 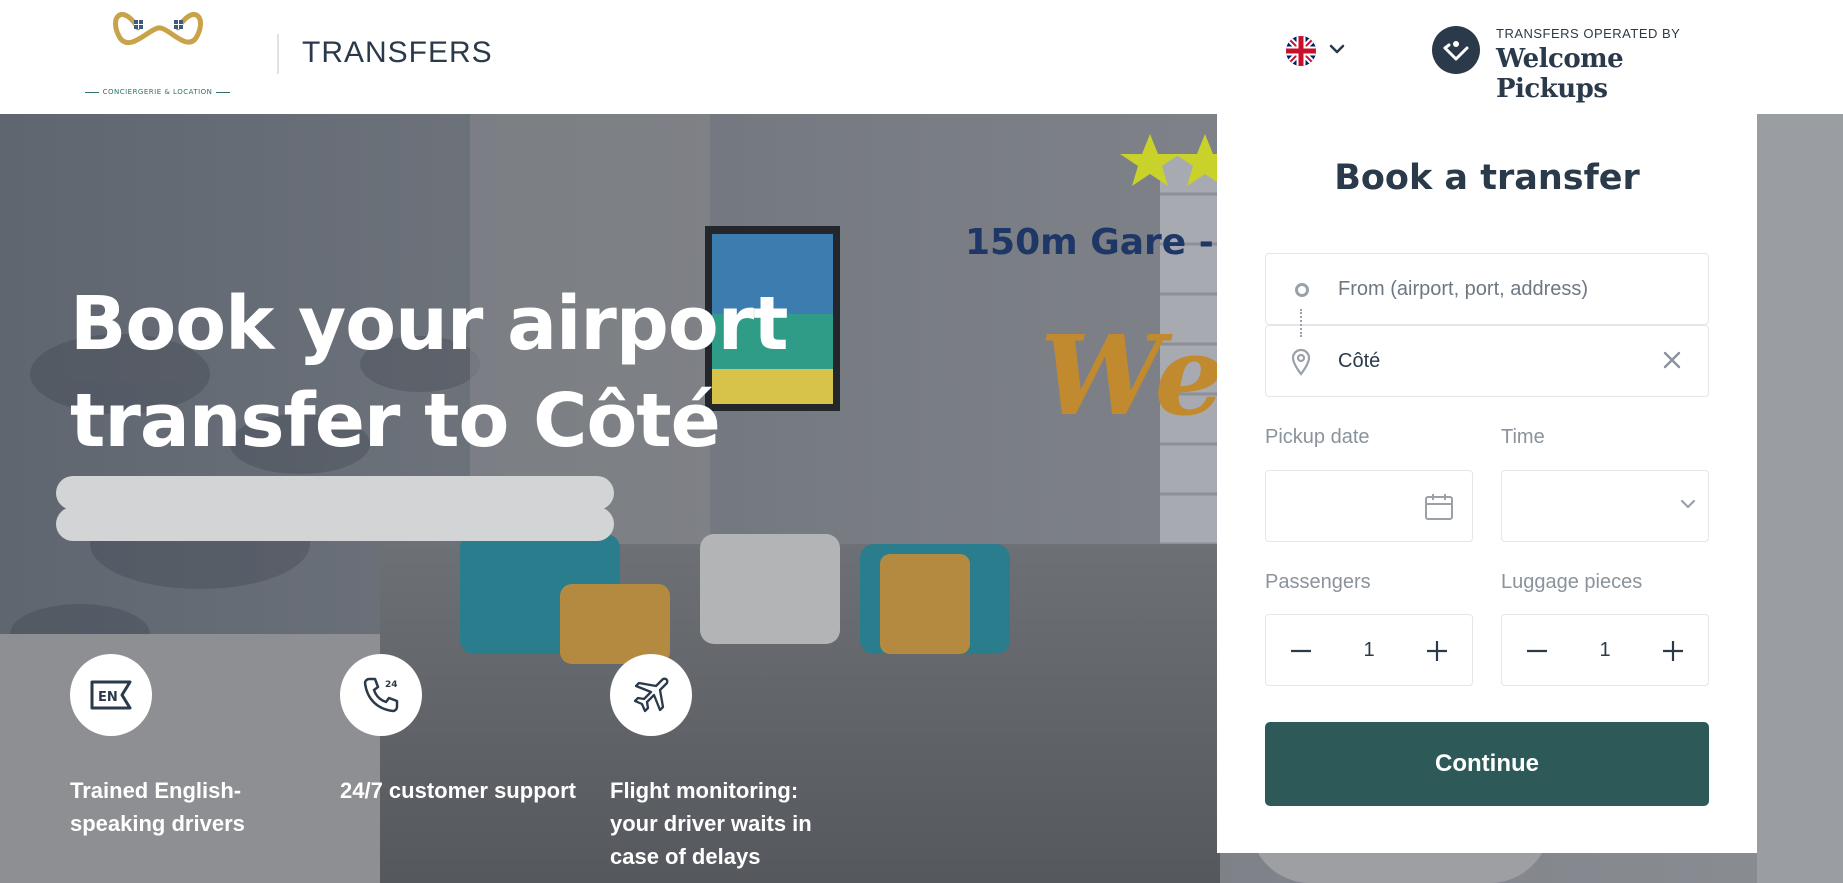 What do you see at coordinates (921, 57) in the screenshot?
I see `site-header: CONCIERGERIE & LOCATION TRANSFERS TRANSF` at bounding box center [921, 57].